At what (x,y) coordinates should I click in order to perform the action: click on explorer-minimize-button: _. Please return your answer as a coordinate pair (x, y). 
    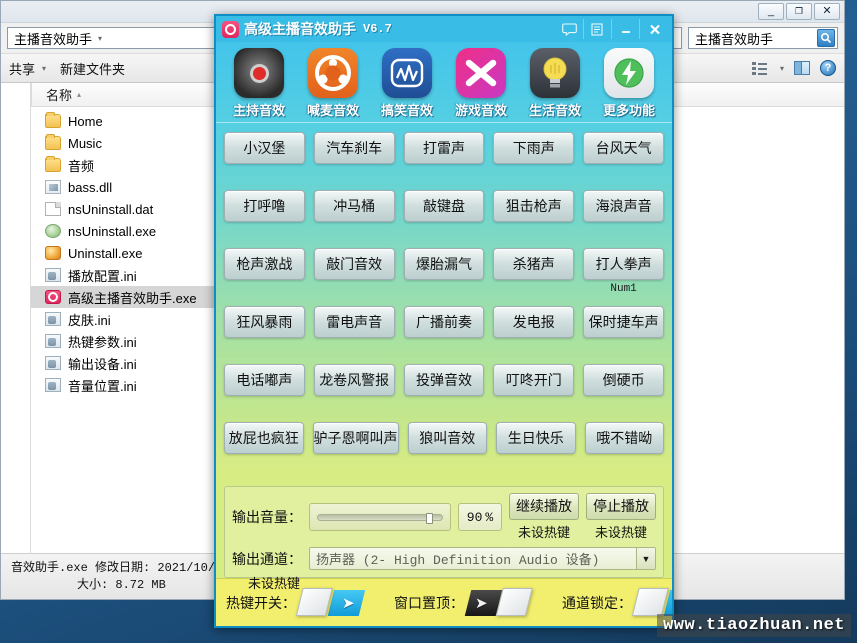
    Looking at the image, I should click on (771, 11).